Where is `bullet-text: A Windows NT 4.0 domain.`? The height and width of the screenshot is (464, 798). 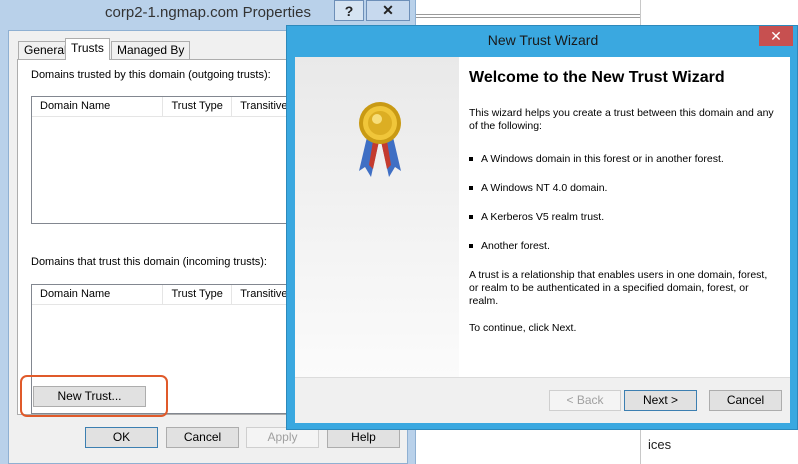 bullet-text: A Windows NT 4.0 domain. is located at coordinates (544, 188).